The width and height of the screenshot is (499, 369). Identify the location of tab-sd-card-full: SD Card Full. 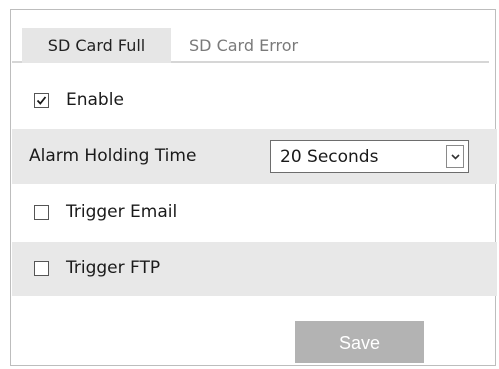
(96, 45).